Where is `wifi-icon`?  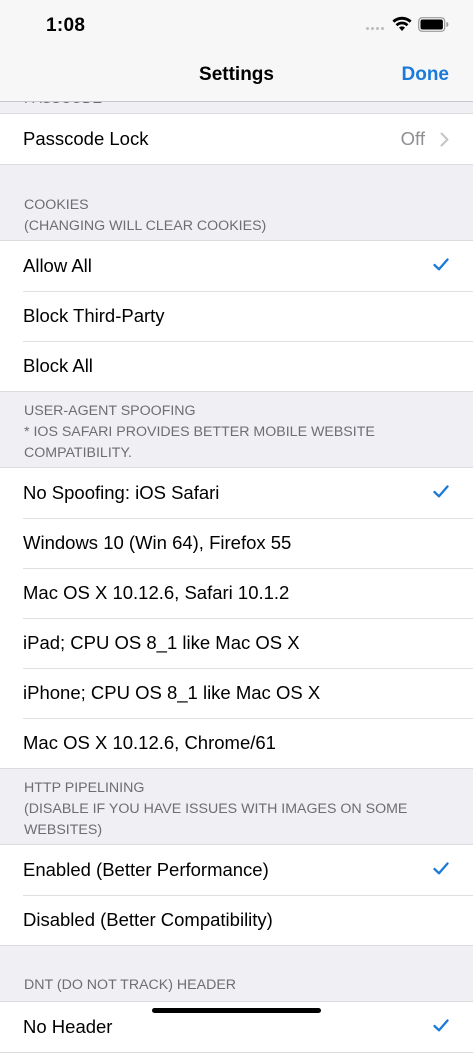
wifi-icon is located at coordinates (402, 23).